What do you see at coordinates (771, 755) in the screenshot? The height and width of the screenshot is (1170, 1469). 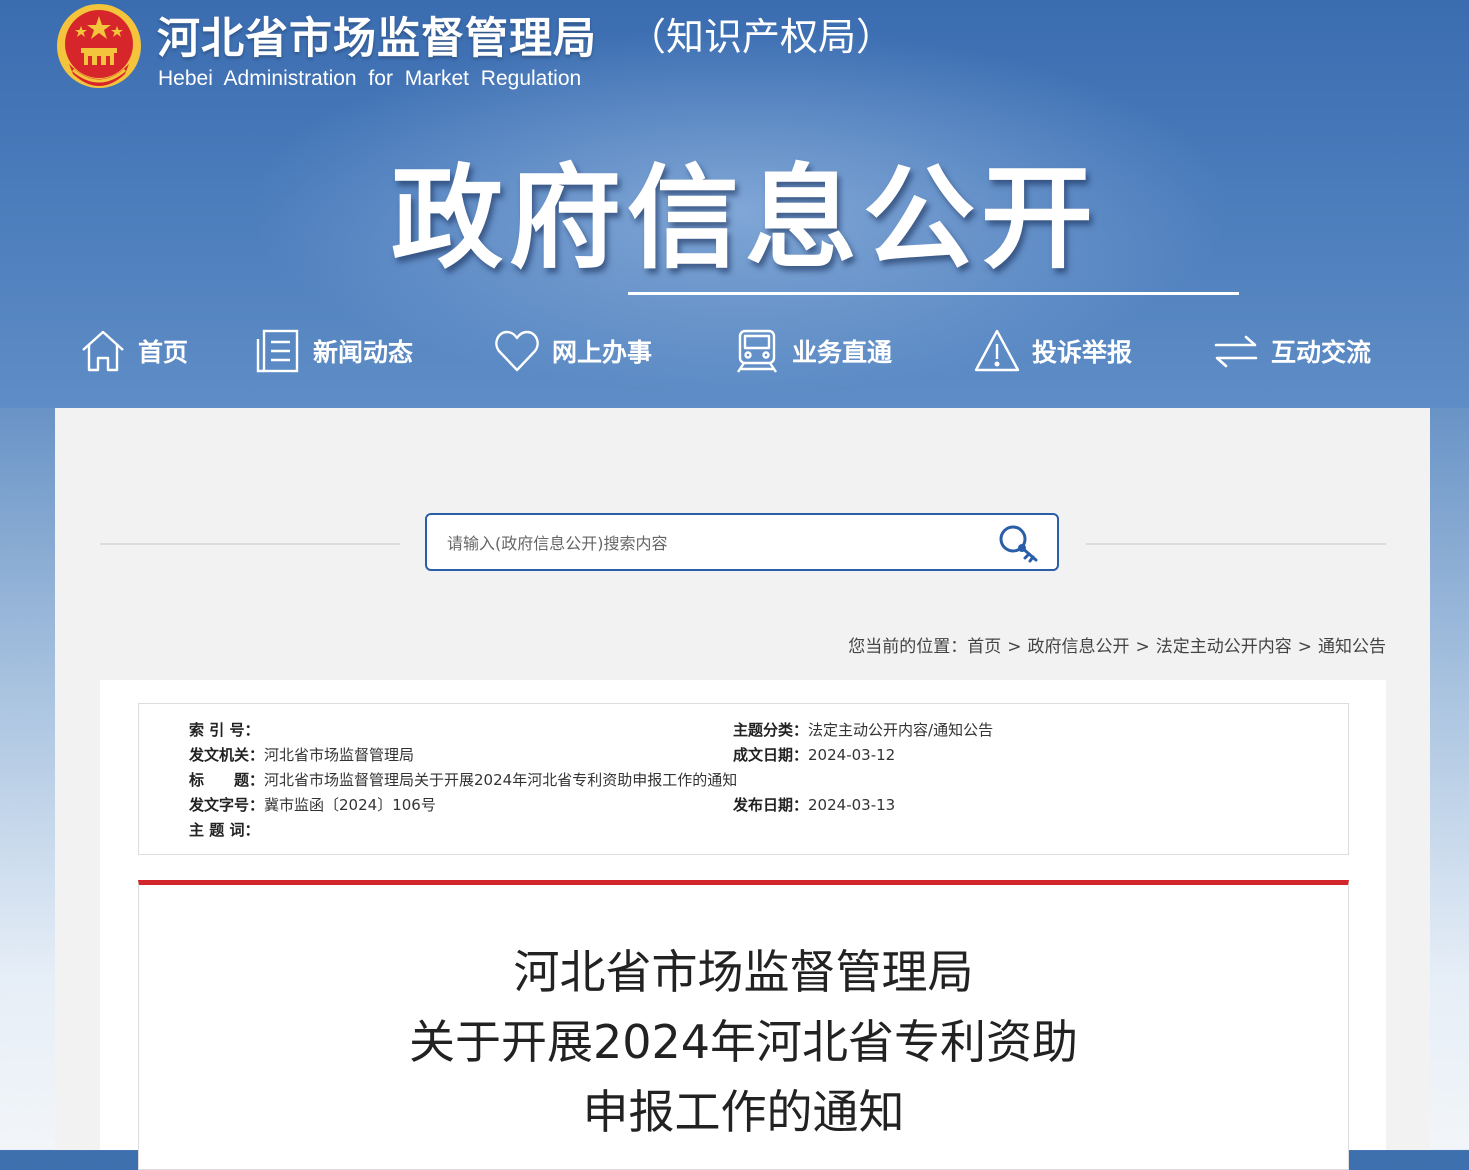 I see `meta-label: 成文日期：` at bounding box center [771, 755].